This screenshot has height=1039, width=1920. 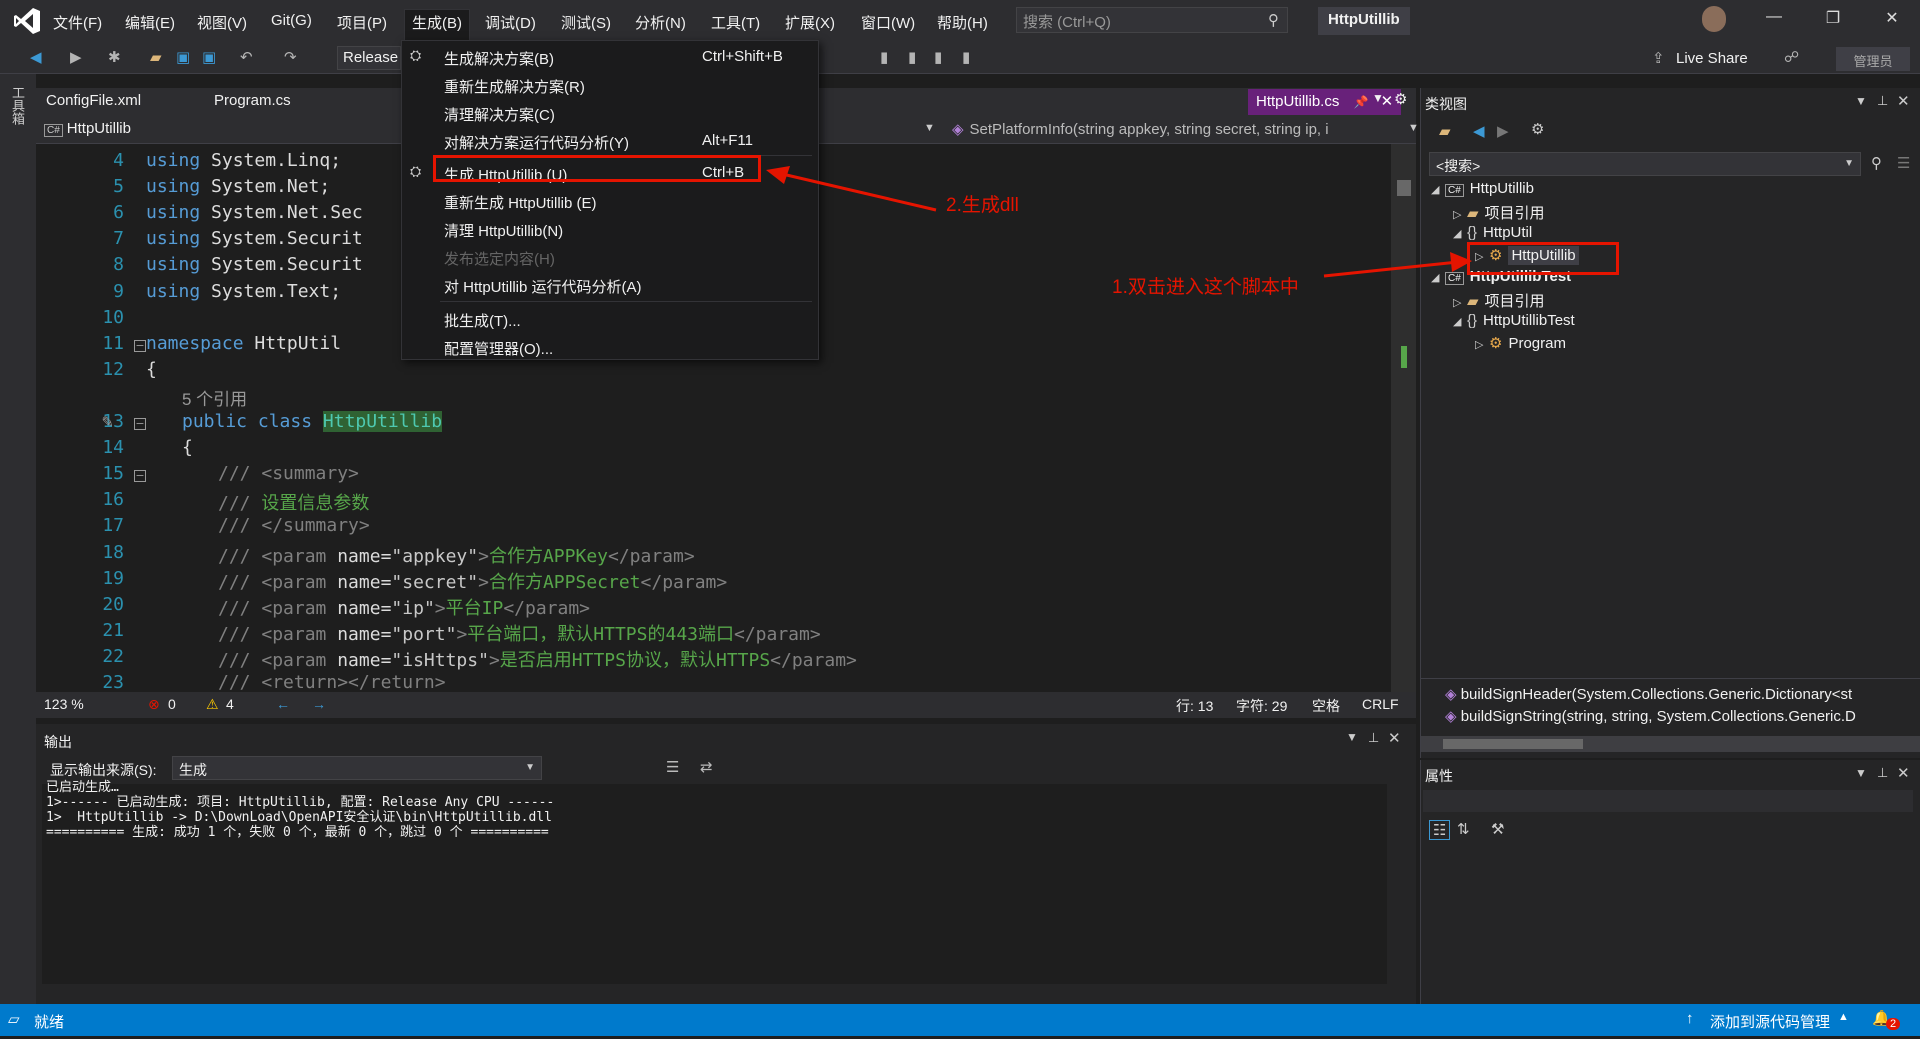 What do you see at coordinates (912, 57) in the screenshot?
I see `prev-bookmark-icon: ▮` at bounding box center [912, 57].